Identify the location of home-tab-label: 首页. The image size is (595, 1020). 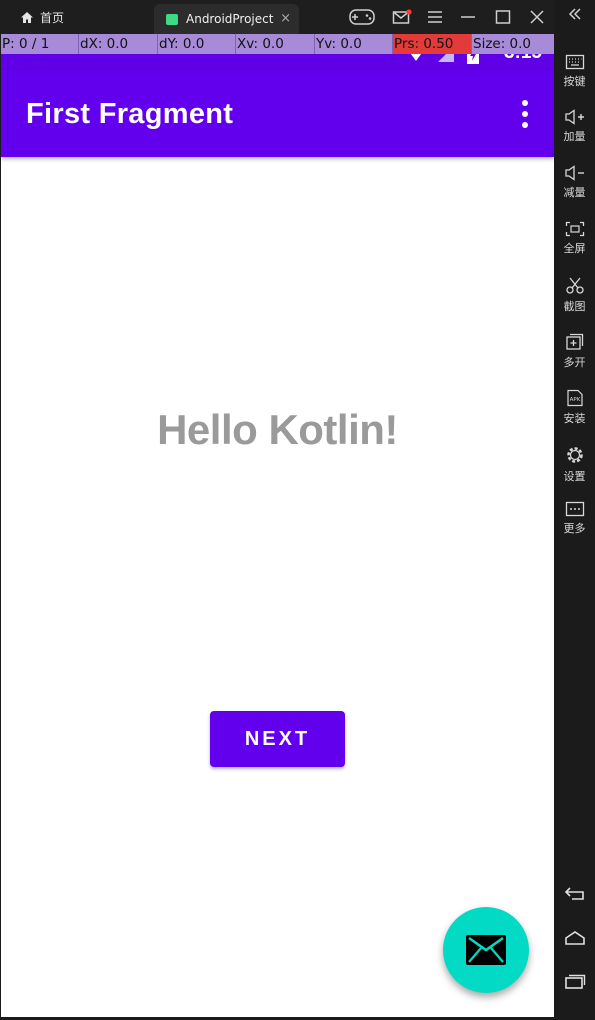
(52, 17).